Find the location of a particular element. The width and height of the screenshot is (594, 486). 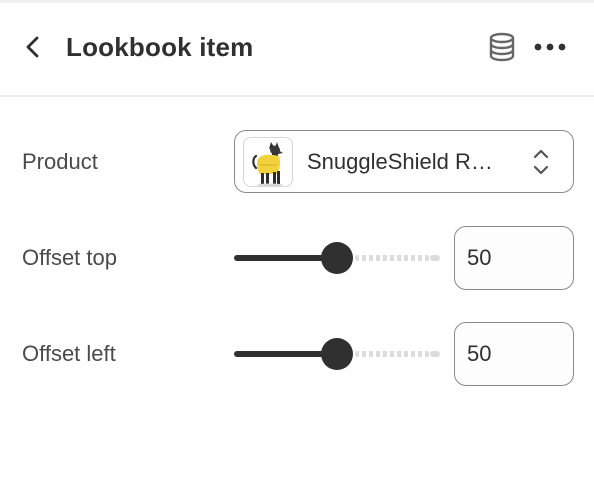

chevron-left-icon is located at coordinates (32, 47).